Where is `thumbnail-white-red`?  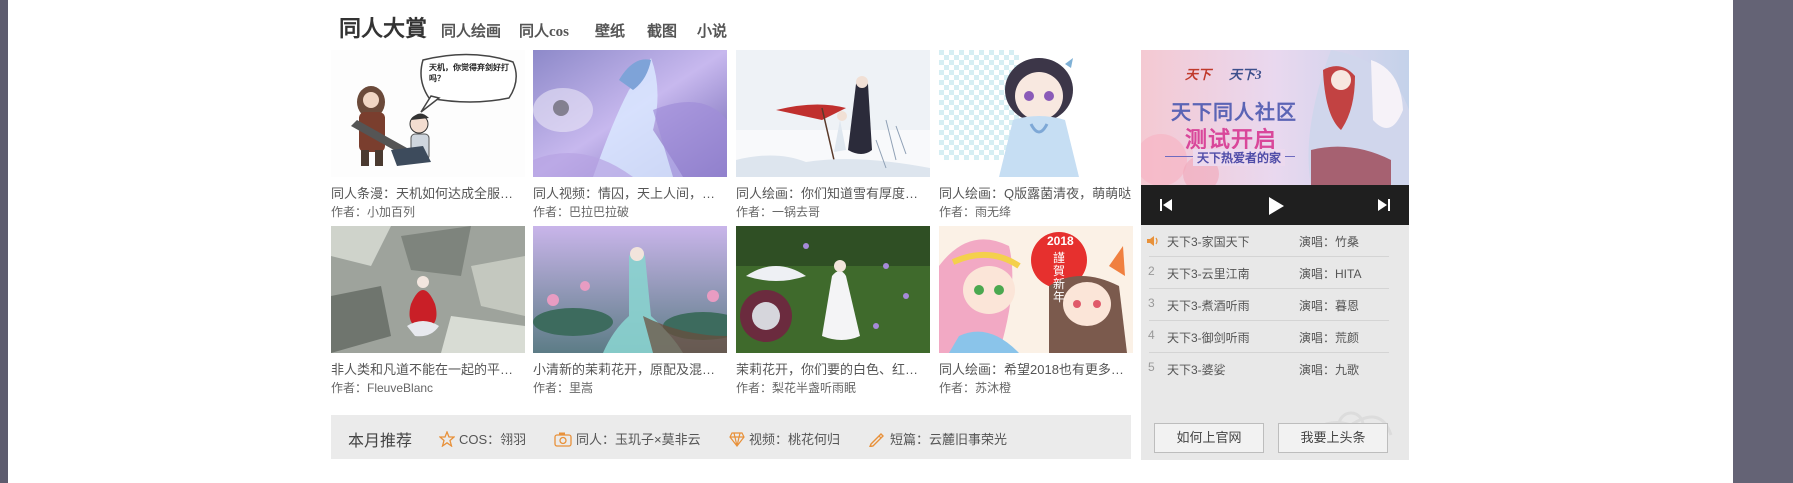
thumbnail-white-red is located at coordinates (833, 289).